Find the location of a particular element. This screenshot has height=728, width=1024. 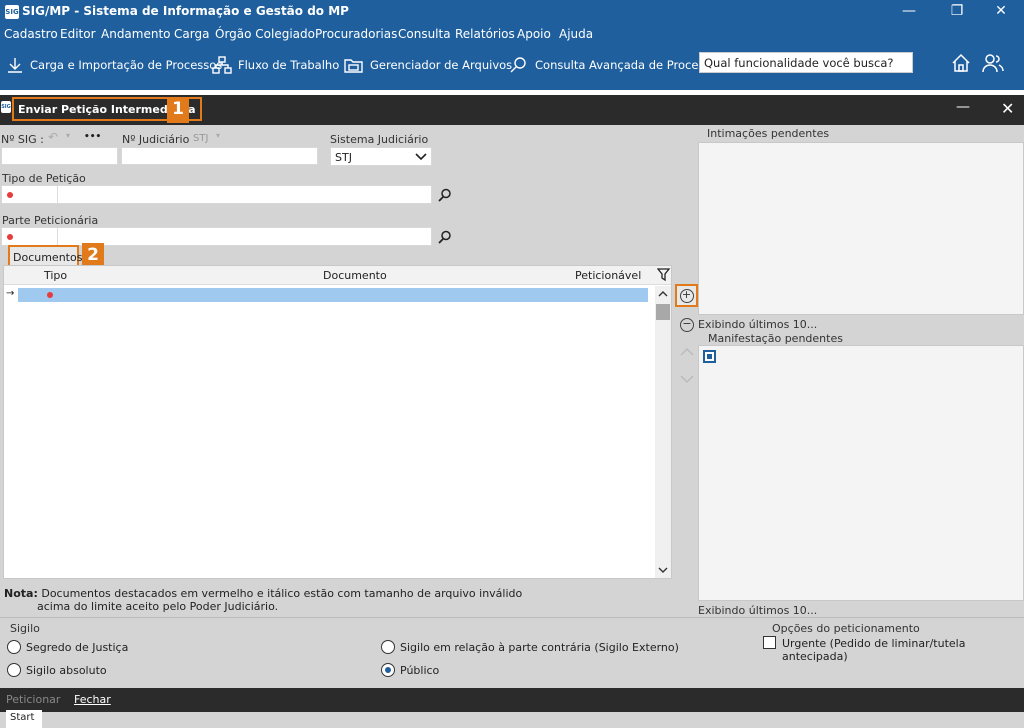

app-icon: SIG is located at coordinates (12, 12).